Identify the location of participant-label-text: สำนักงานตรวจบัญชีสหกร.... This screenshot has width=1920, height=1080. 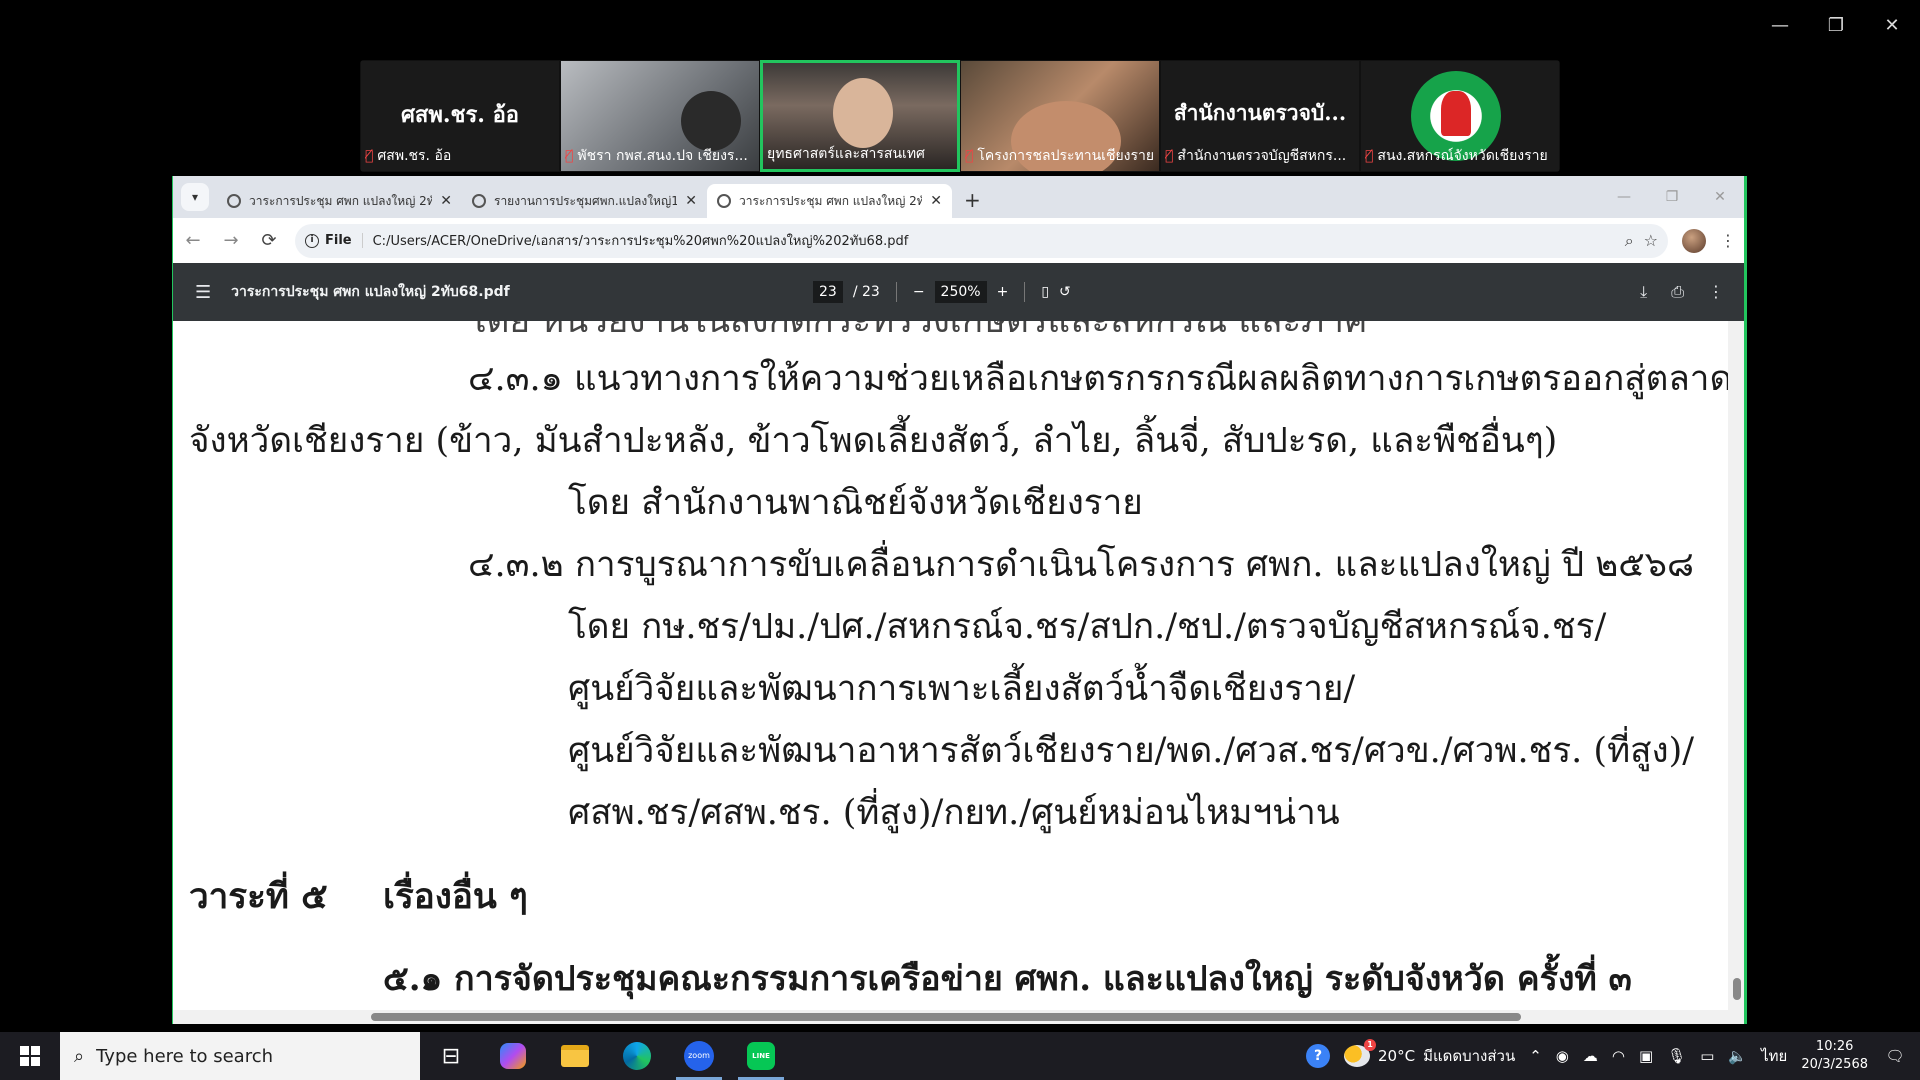
(1262, 156).